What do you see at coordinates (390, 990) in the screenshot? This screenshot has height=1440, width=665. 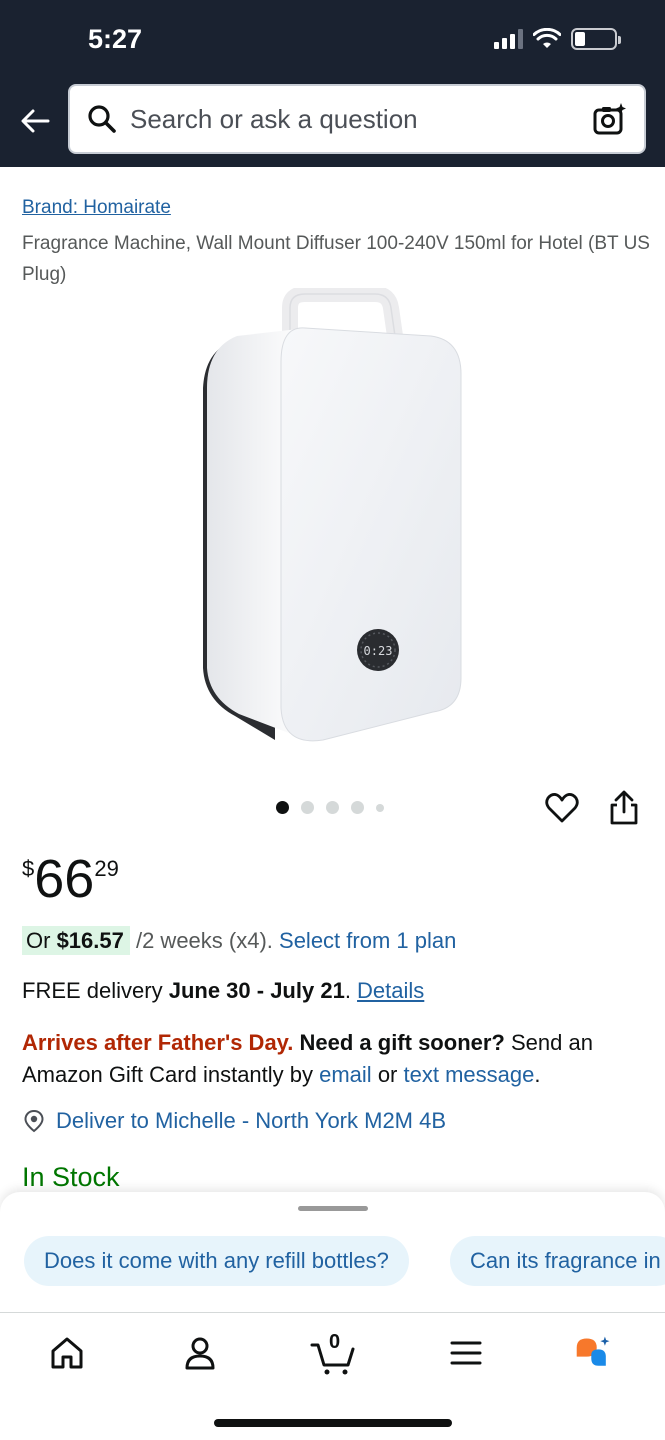 I see `delivery-details-link: Details` at bounding box center [390, 990].